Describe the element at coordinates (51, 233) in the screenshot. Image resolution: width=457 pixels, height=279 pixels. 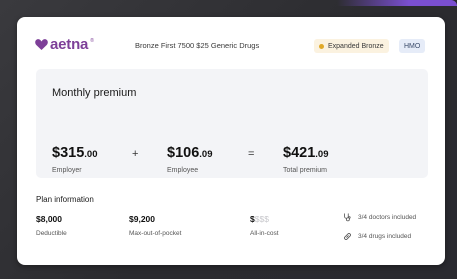
I see `deductible-label: Deductible` at that location.